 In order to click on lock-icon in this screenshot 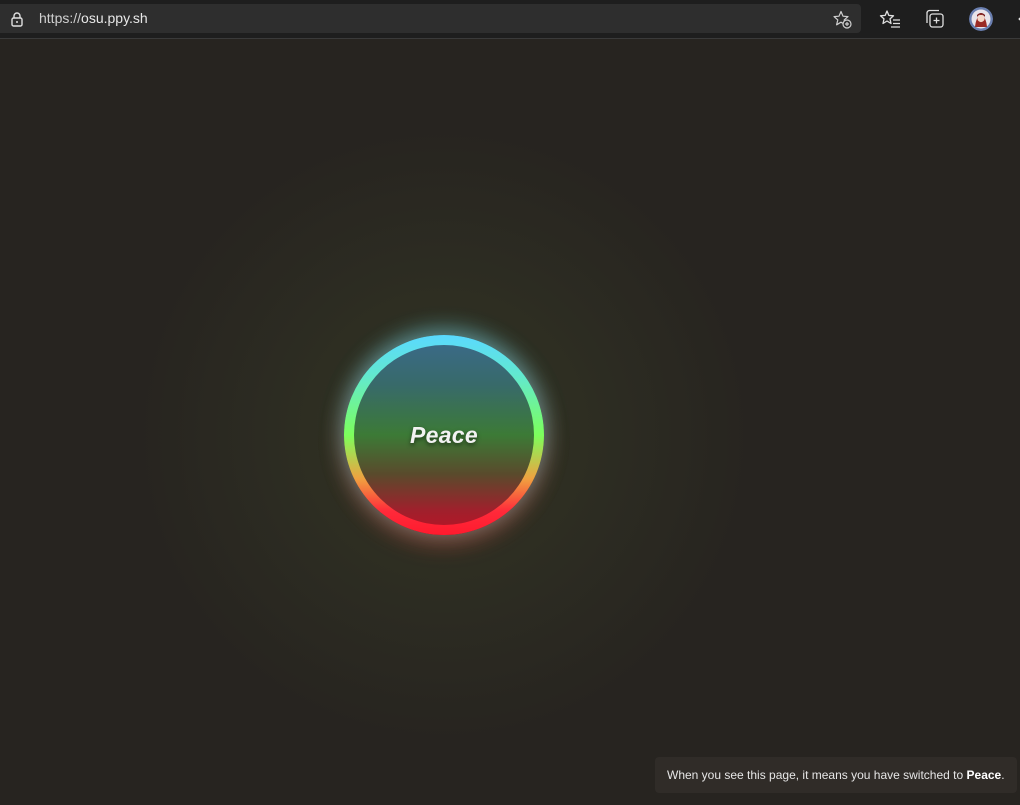, I will do `click(17, 19)`.